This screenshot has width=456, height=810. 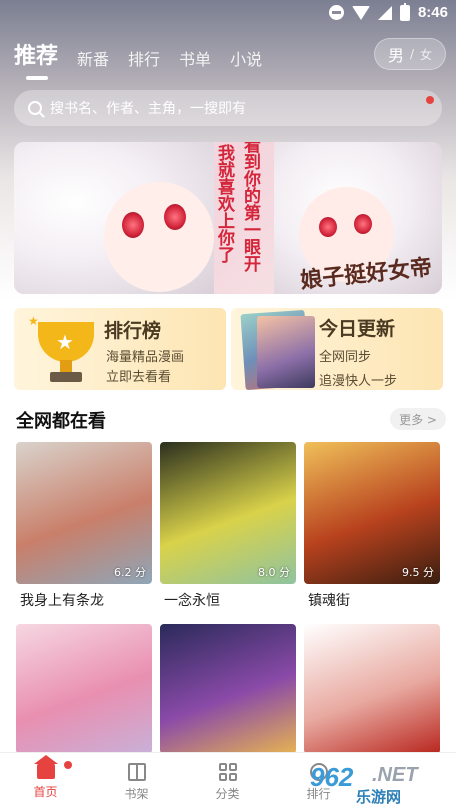 I want to click on nav-notification-dot, so click(x=68, y=765).